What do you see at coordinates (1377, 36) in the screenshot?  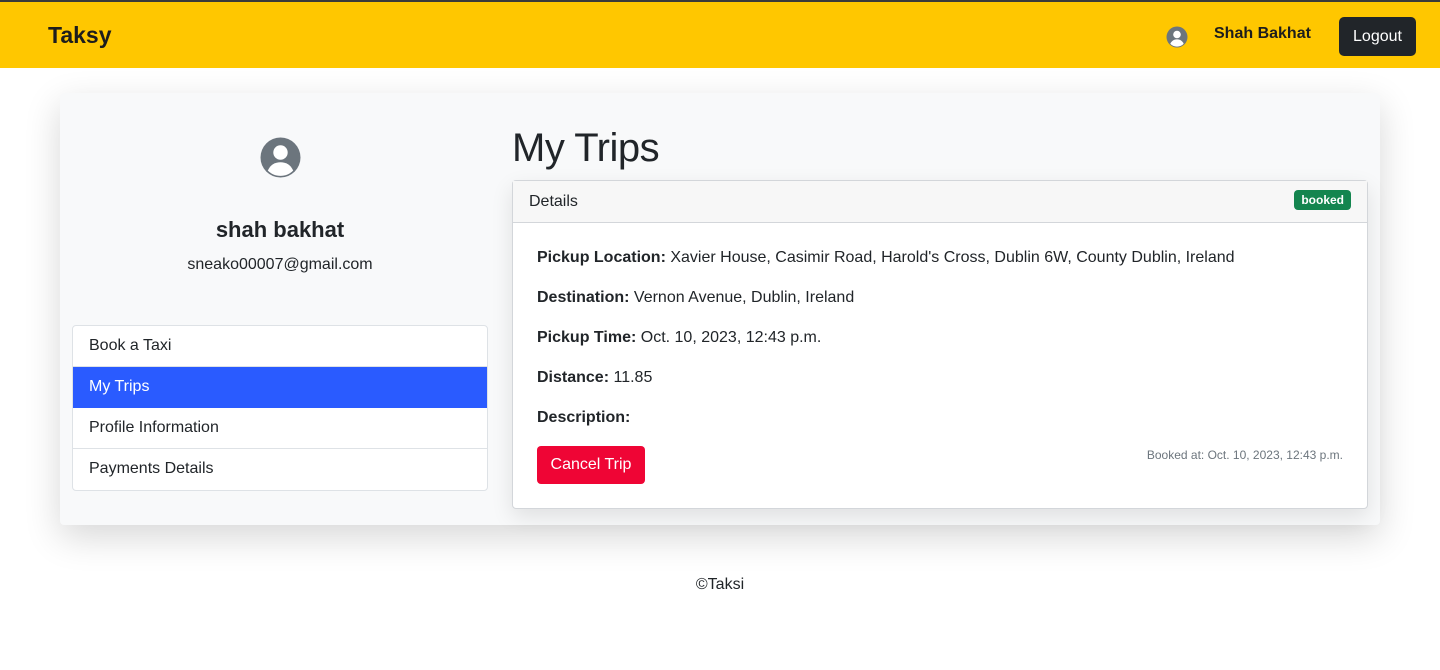 I see `logout-button: Logout` at bounding box center [1377, 36].